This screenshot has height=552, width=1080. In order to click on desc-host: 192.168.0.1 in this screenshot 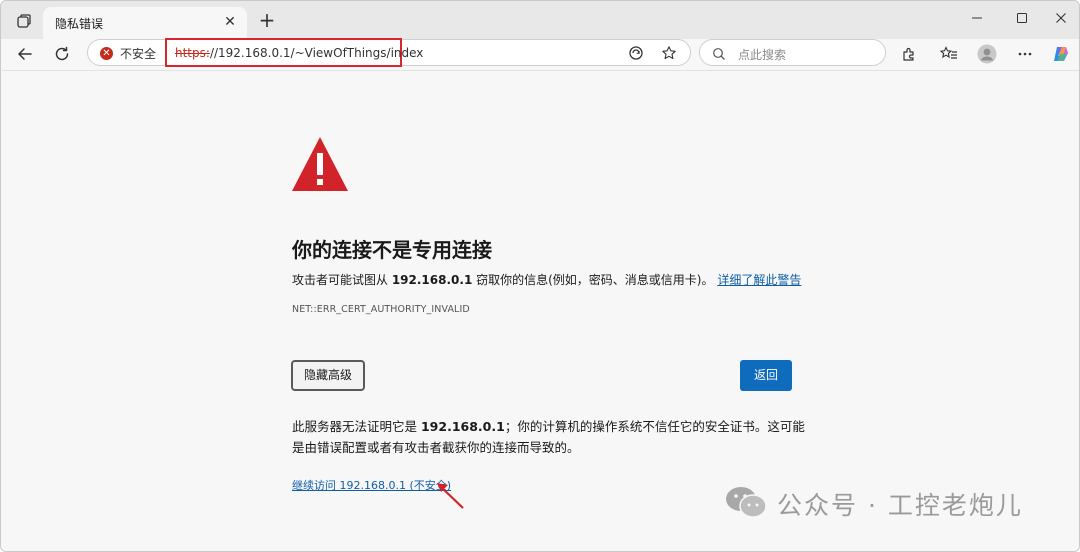, I will do `click(432, 280)`.